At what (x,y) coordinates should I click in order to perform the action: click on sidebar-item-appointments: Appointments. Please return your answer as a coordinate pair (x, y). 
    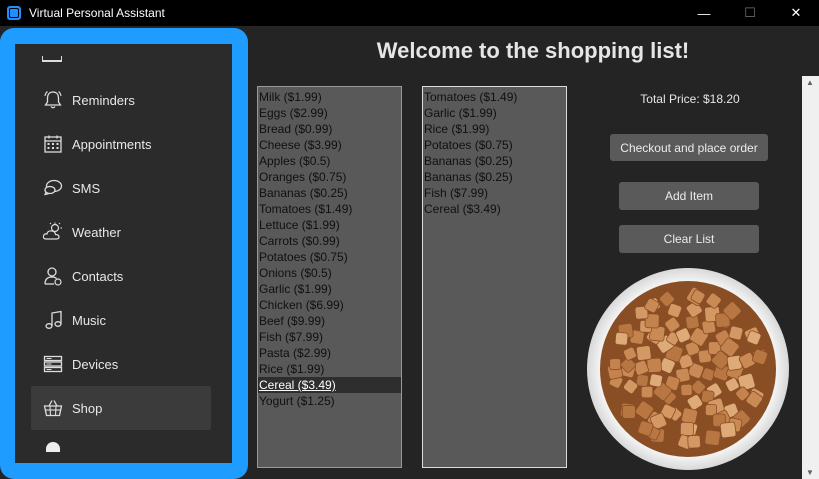
    Looking at the image, I should click on (121, 144).